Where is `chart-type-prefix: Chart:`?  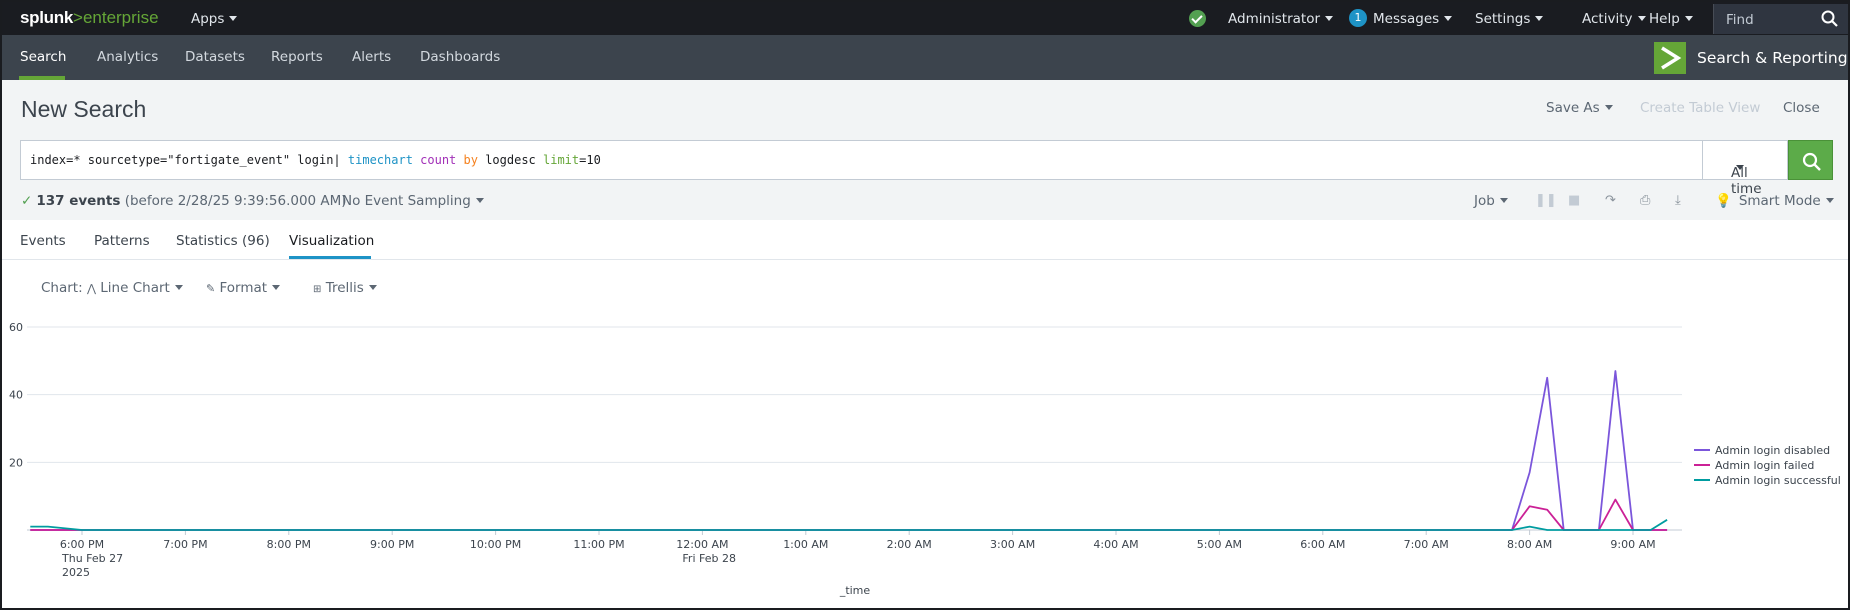 chart-type-prefix: Chart: is located at coordinates (62, 288).